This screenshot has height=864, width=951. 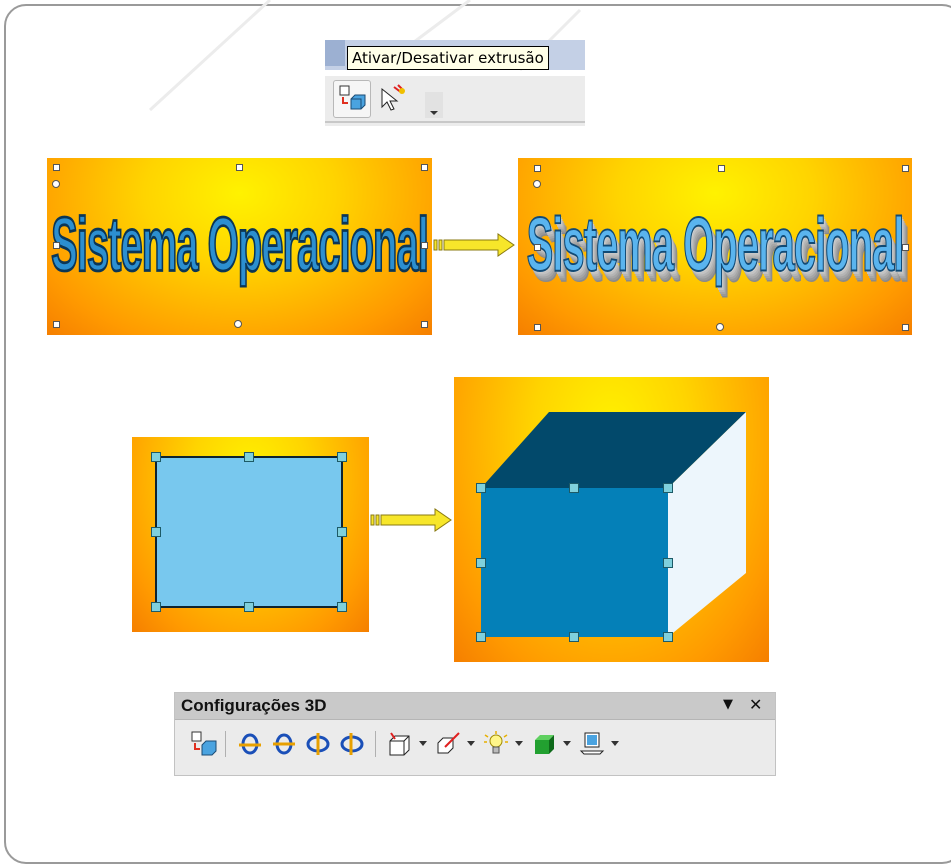 I want to click on tilt-left-button, so click(x=318, y=744).